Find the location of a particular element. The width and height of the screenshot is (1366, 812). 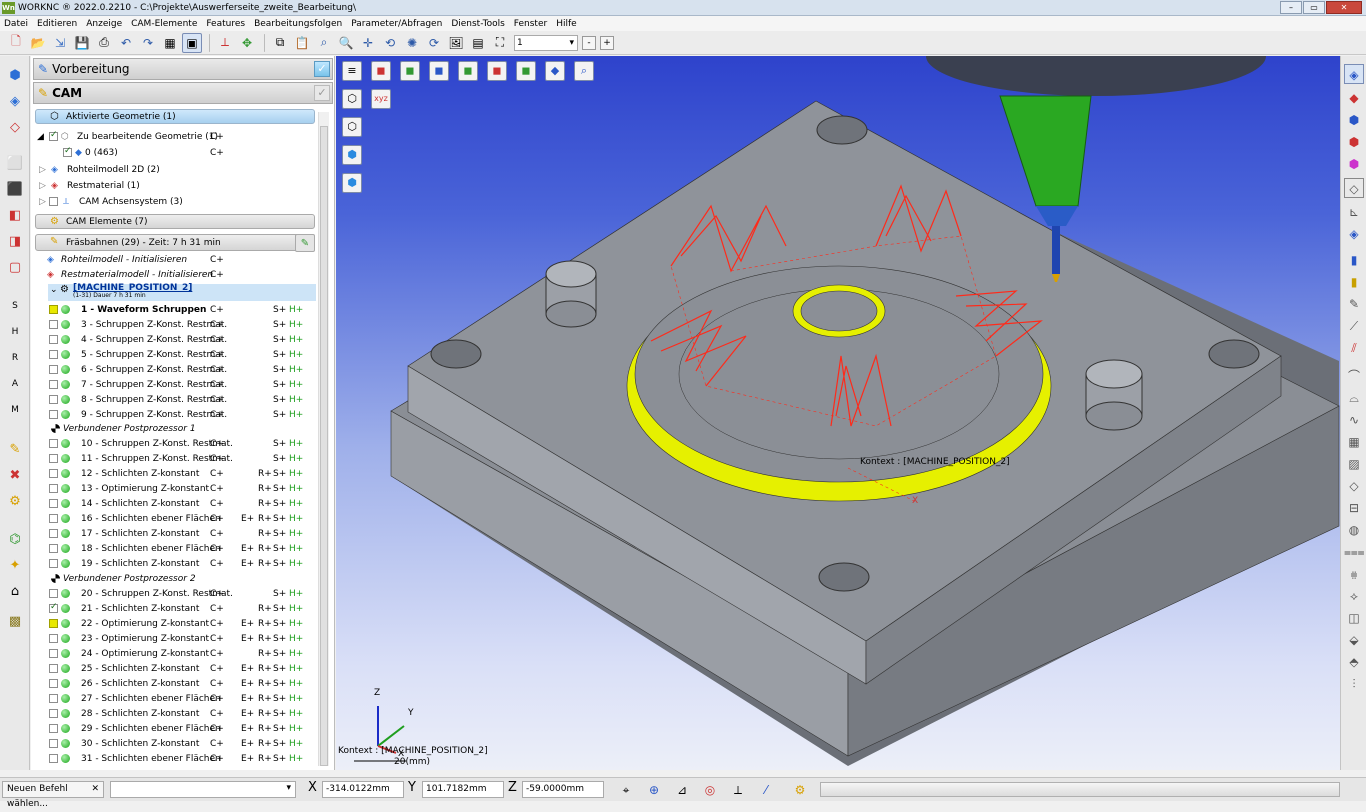

m-tool-icon: M is located at coordinates (15, 410).